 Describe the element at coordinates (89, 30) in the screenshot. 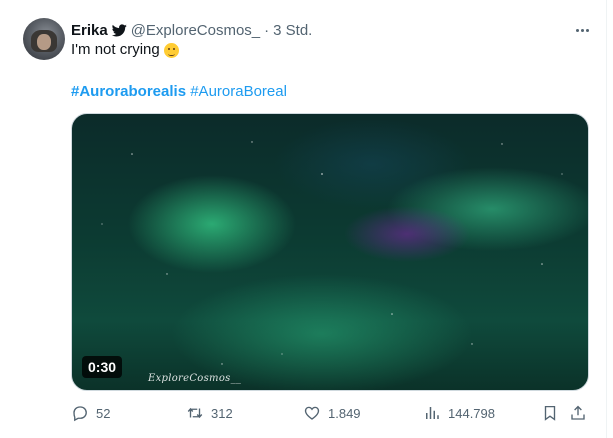

I see `author-name: Erika` at that location.